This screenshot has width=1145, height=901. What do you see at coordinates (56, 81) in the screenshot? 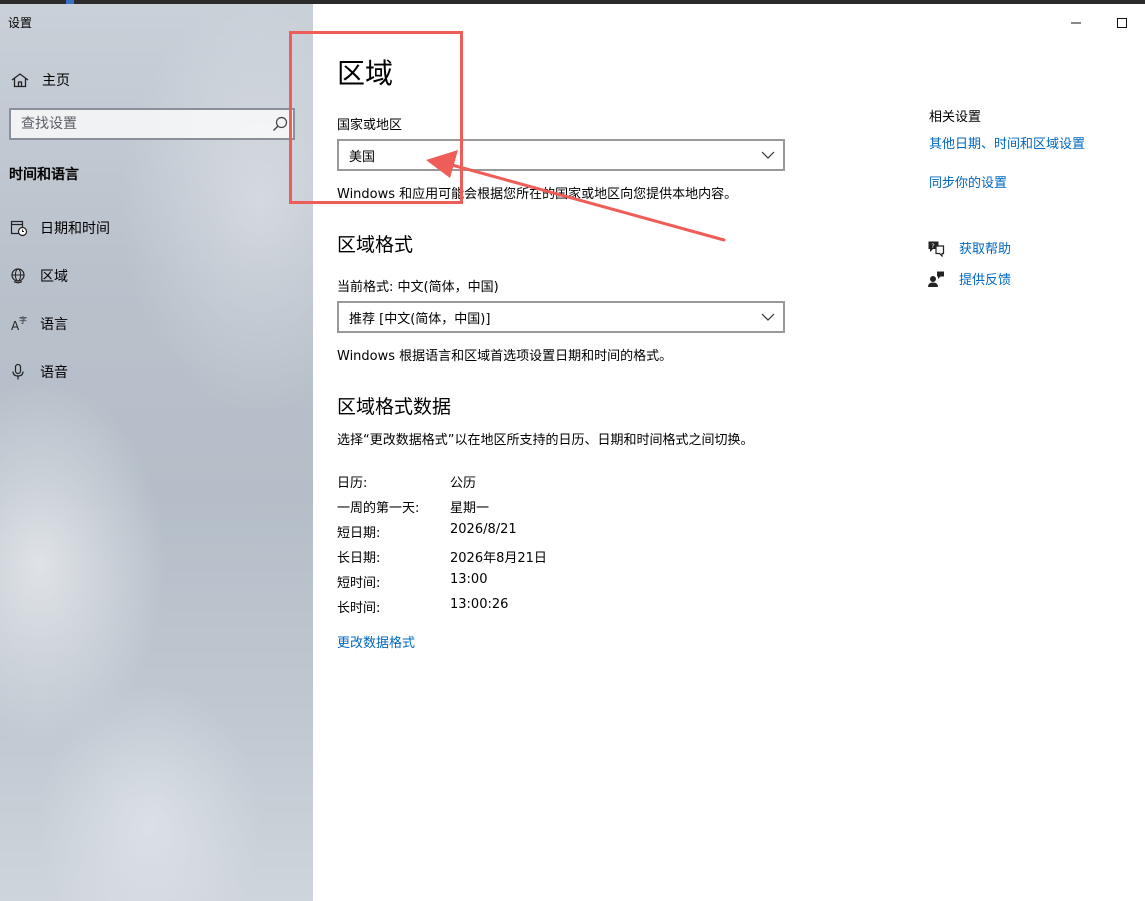
I see `nav-home-label: 主页` at bounding box center [56, 81].